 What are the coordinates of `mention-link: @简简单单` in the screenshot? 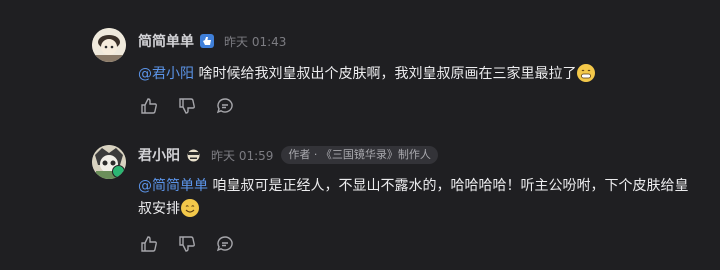 It's located at (173, 186).